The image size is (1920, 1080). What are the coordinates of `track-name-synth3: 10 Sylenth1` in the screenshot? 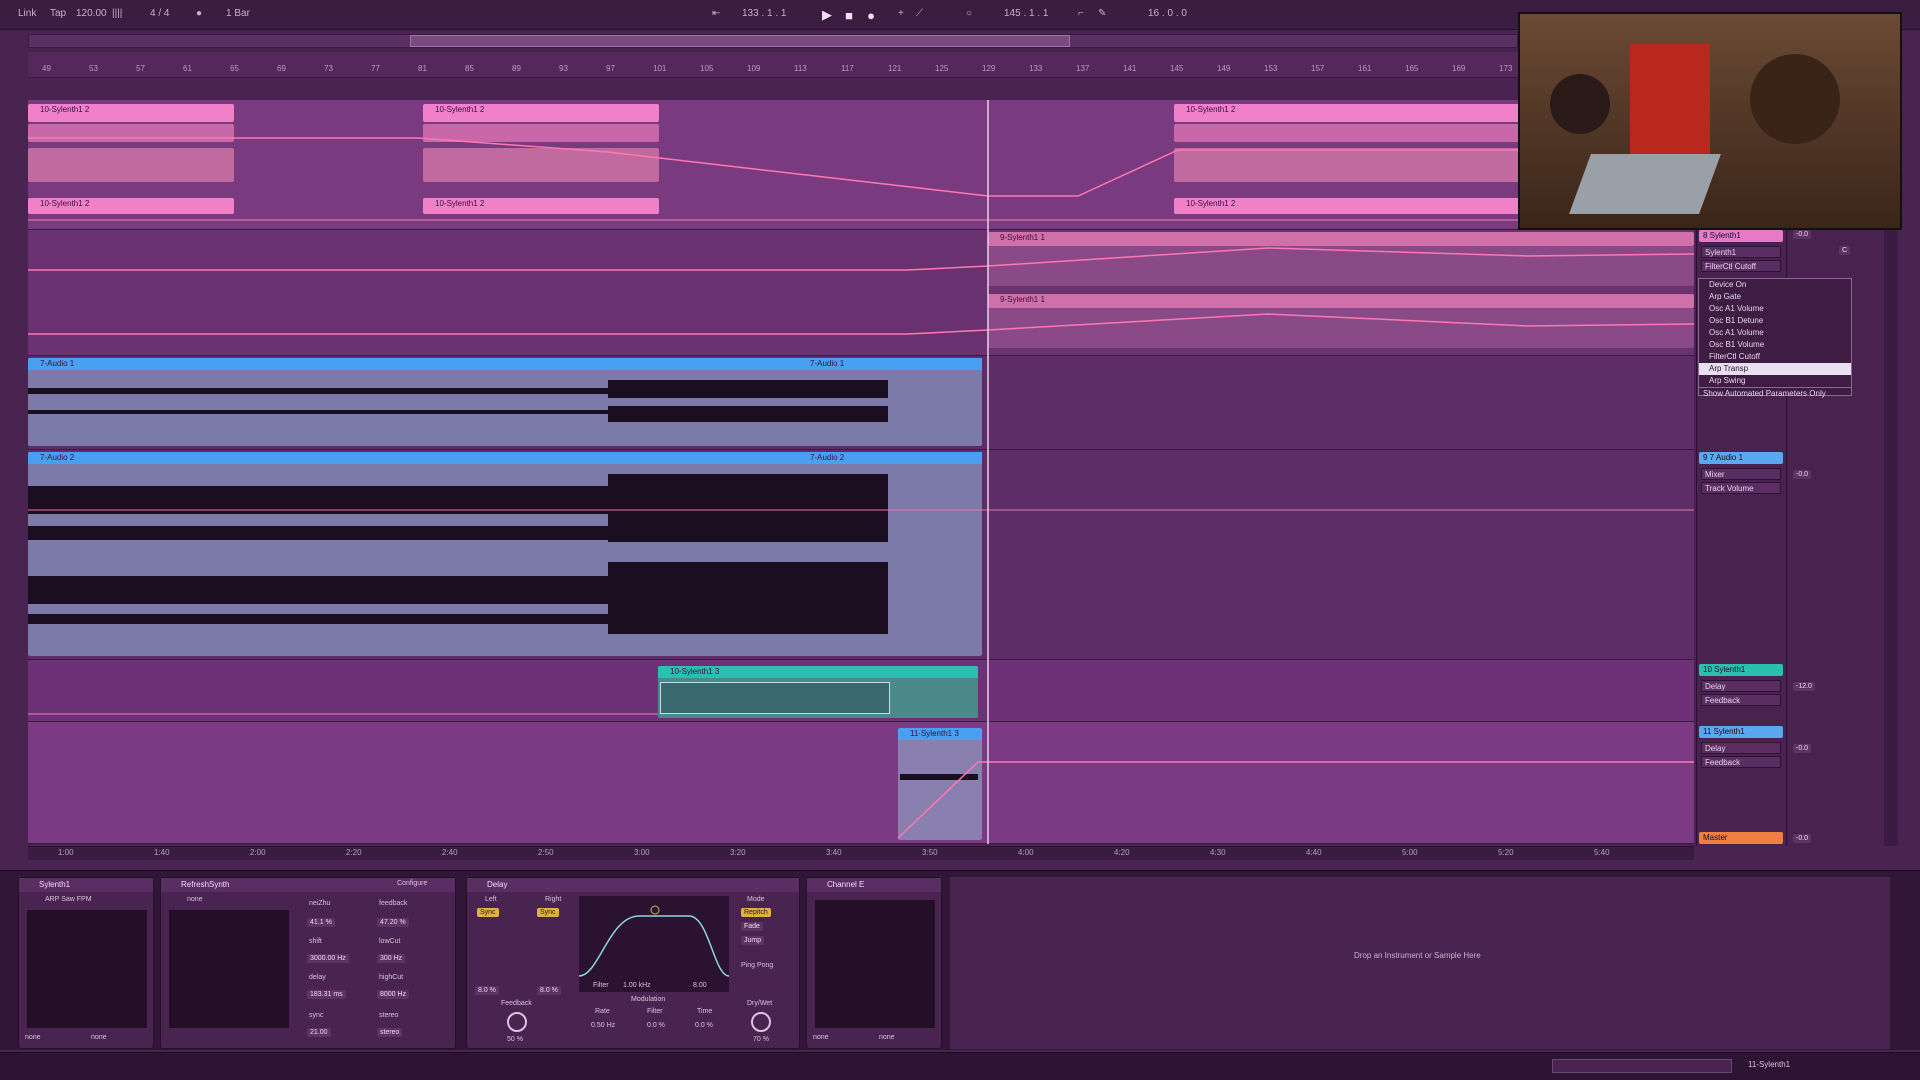 It's located at (1741, 670).